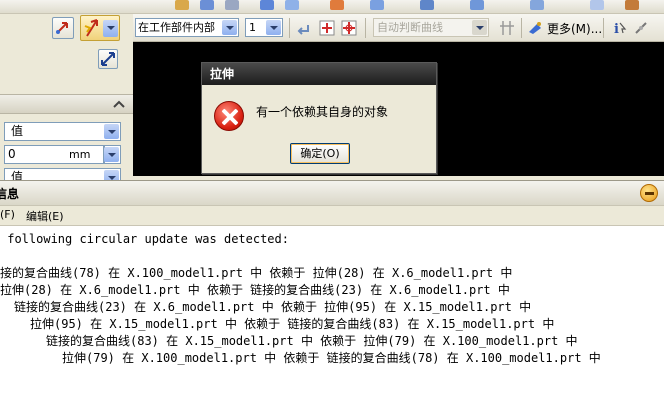 Image resolution: width=664 pixels, height=404 pixels. I want to click on distance-value: 0, so click(12, 154).